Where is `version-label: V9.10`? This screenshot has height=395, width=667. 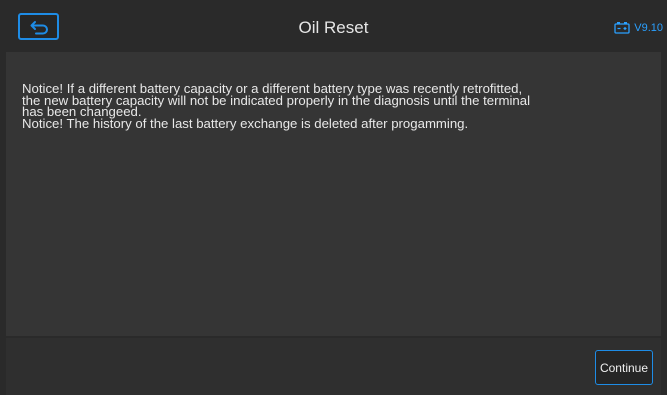
version-label: V9.10 is located at coordinates (648, 27).